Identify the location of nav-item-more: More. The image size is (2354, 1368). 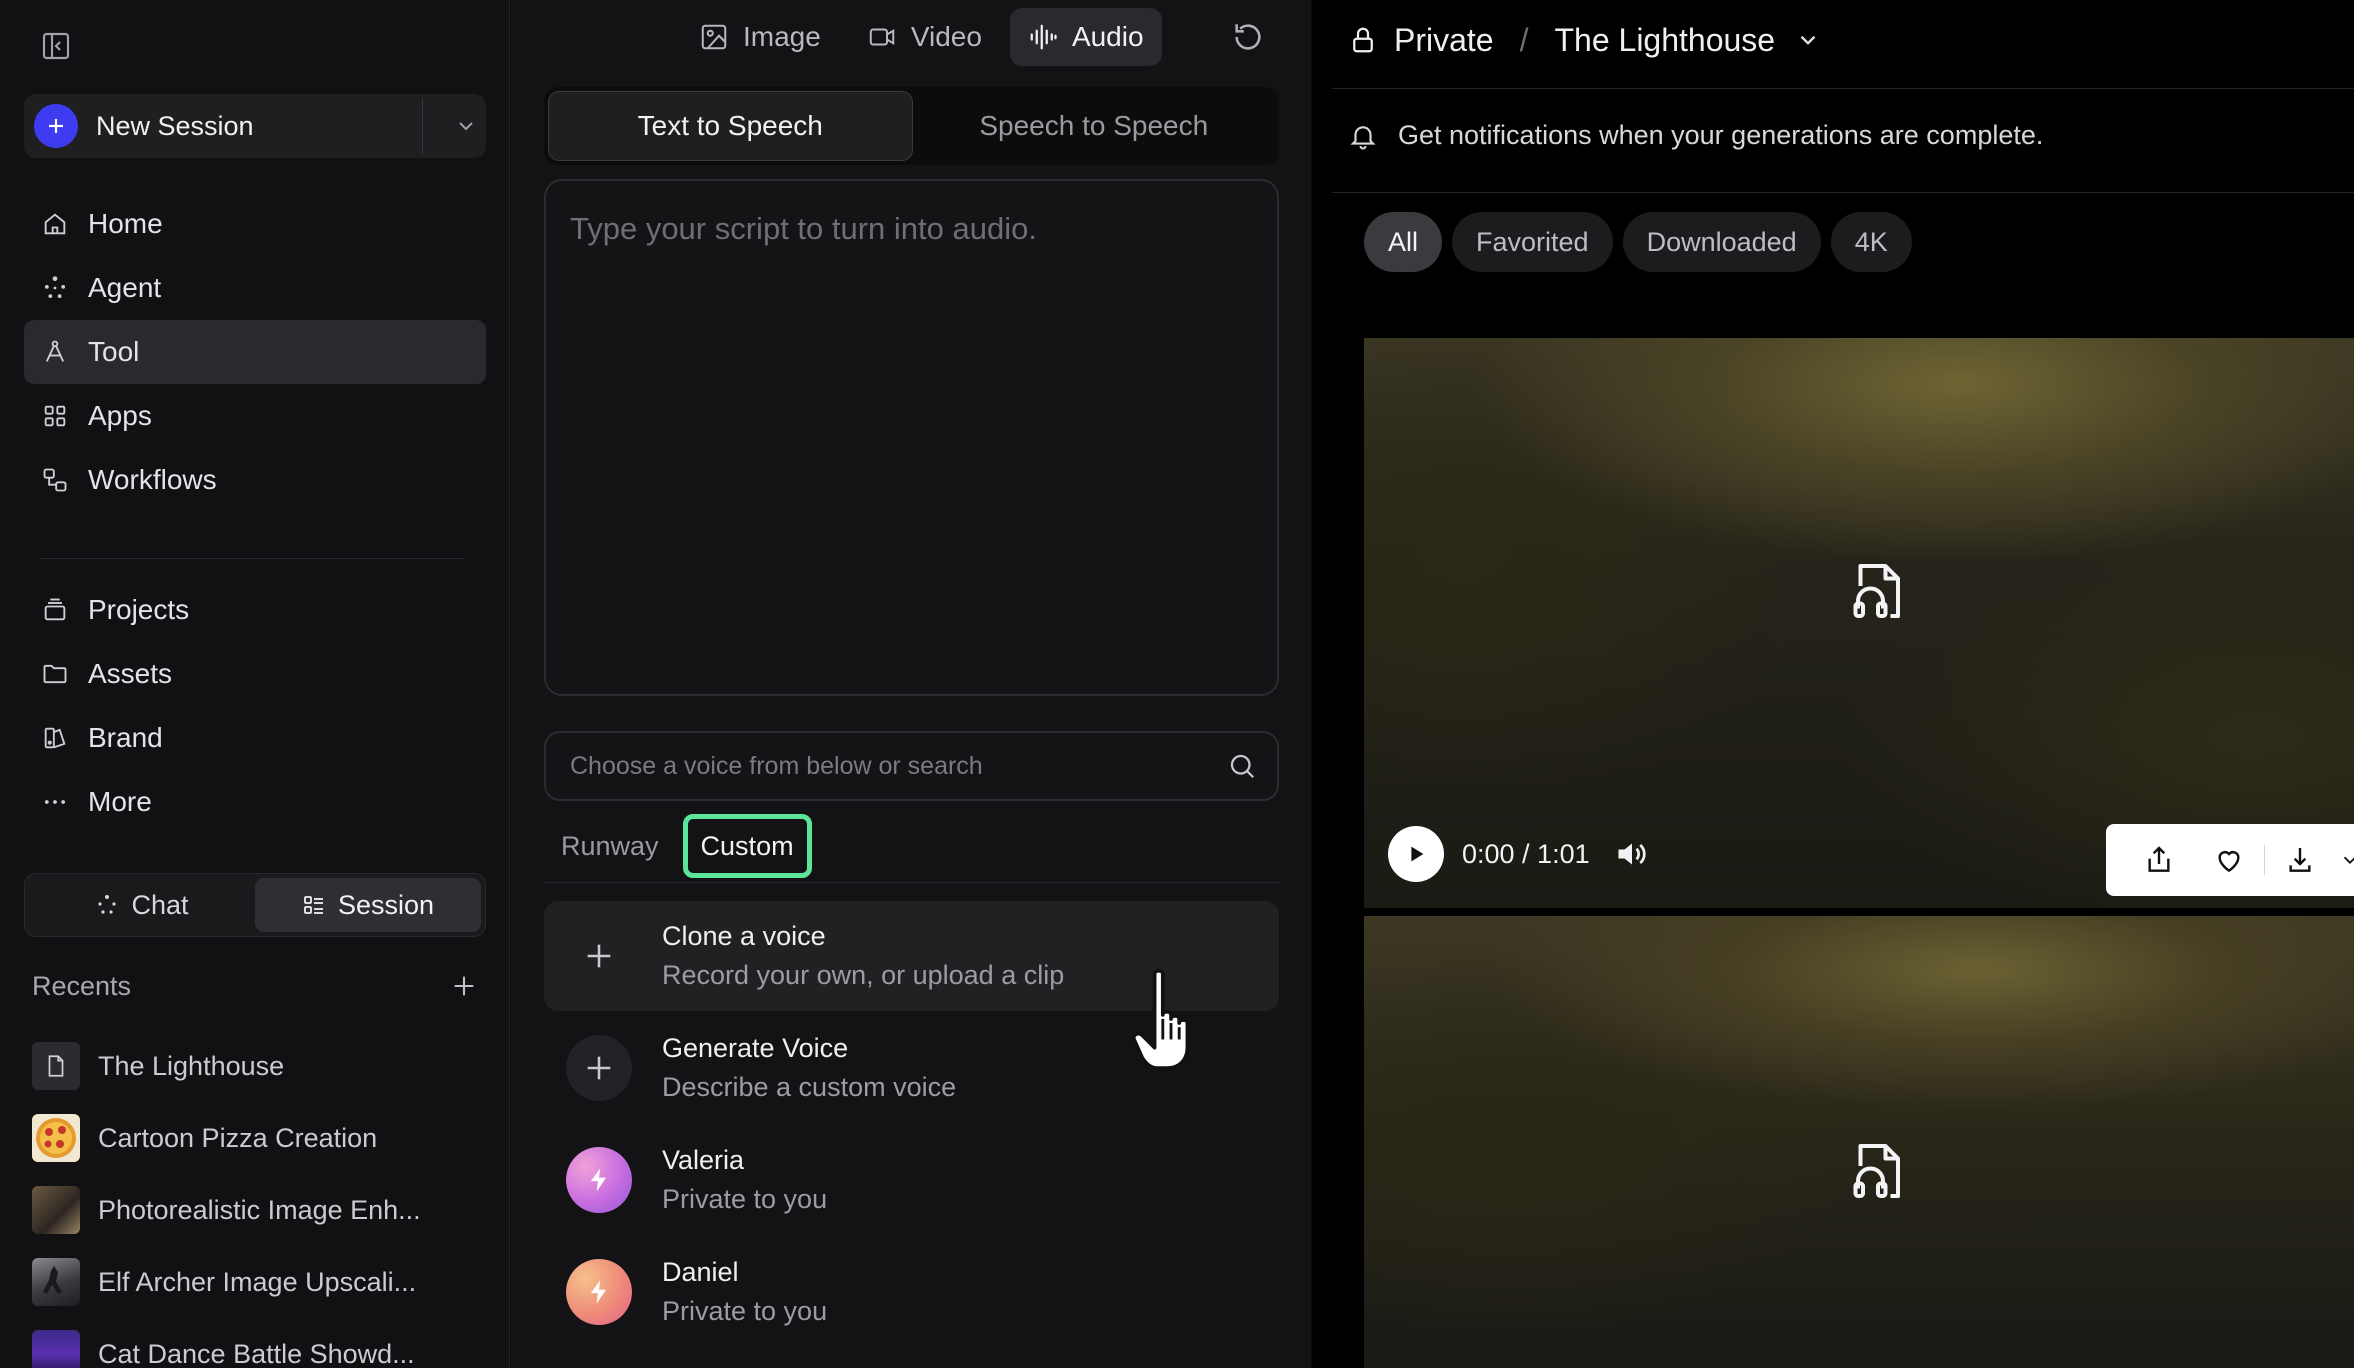
(255, 802).